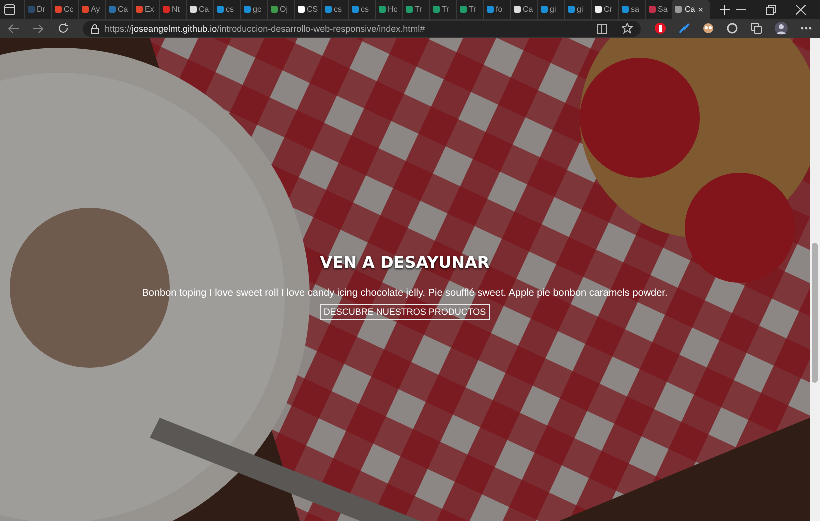 The height and width of the screenshot is (521, 820). I want to click on hero-text: Bonbon toping I love sweet roll I love candy icing chocolate jelly. Pie soufflé sweet. Apple pie bonbon caramels powder., so click(405, 293).